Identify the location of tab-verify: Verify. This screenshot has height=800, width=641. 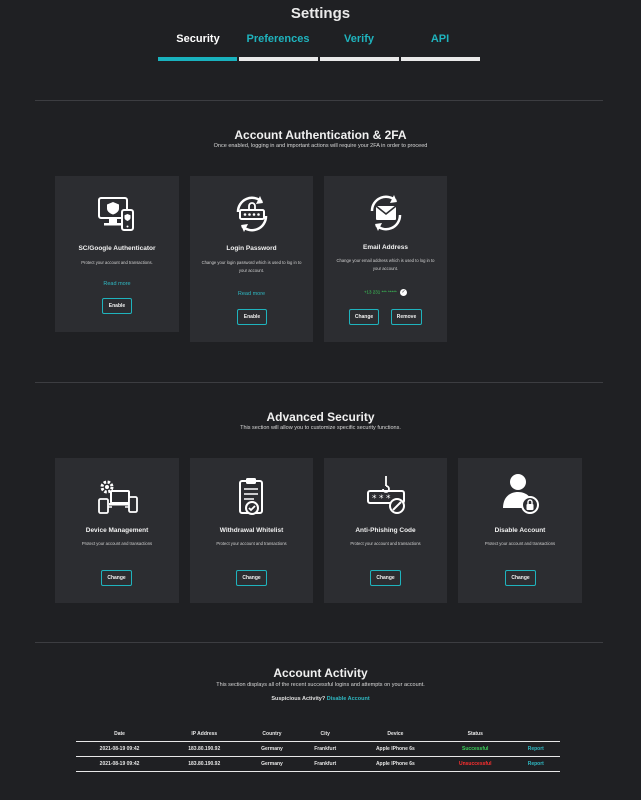
(359, 39).